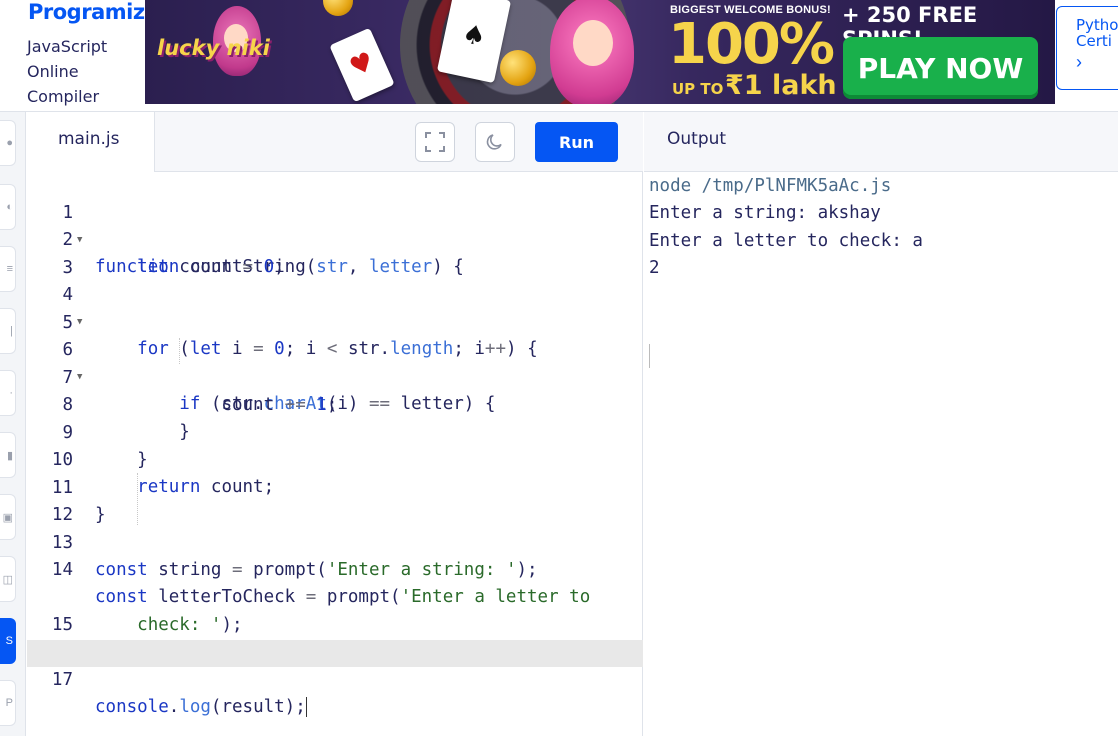 Image resolution: width=1118 pixels, height=736 pixels. What do you see at coordinates (306, 707) in the screenshot?
I see `text-caret` at bounding box center [306, 707].